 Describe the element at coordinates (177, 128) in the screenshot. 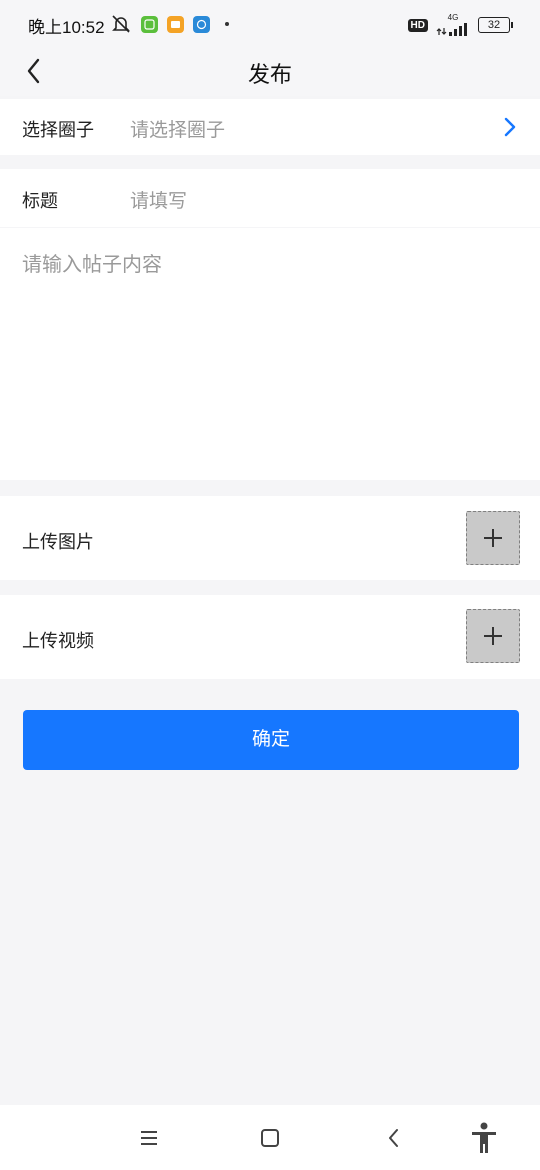

I see `select-circle-placeholder: 请选择圈子` at that location.